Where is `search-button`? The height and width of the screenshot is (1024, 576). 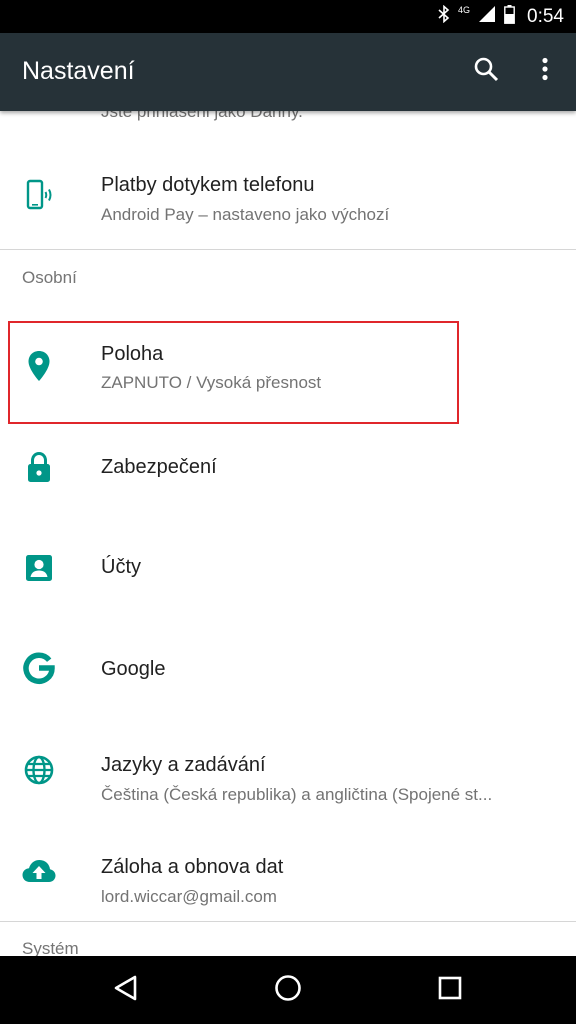
search-button is located at coordinates (486, 71).